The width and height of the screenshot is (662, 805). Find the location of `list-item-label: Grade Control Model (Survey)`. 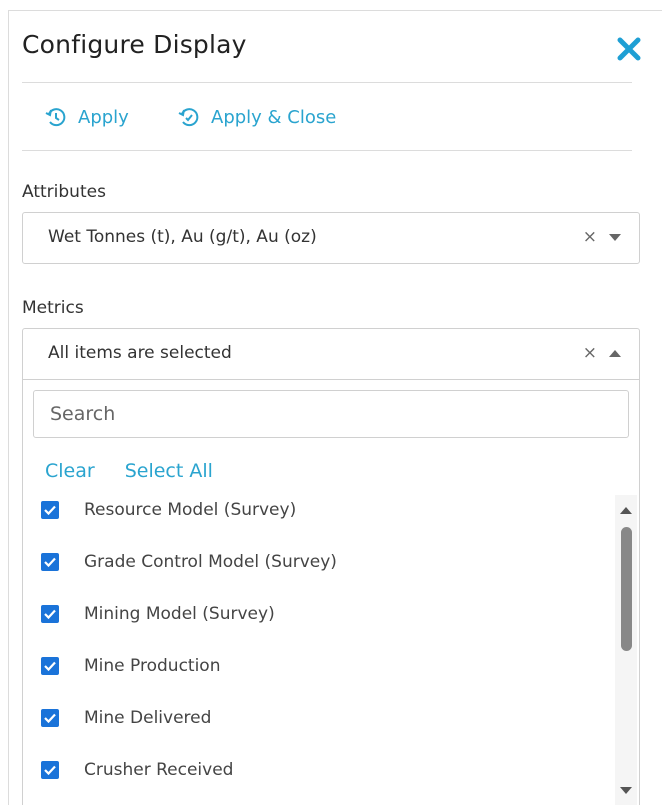

list-item-label: Grade Control Model (Survey) is located at coordinates (210, 562).